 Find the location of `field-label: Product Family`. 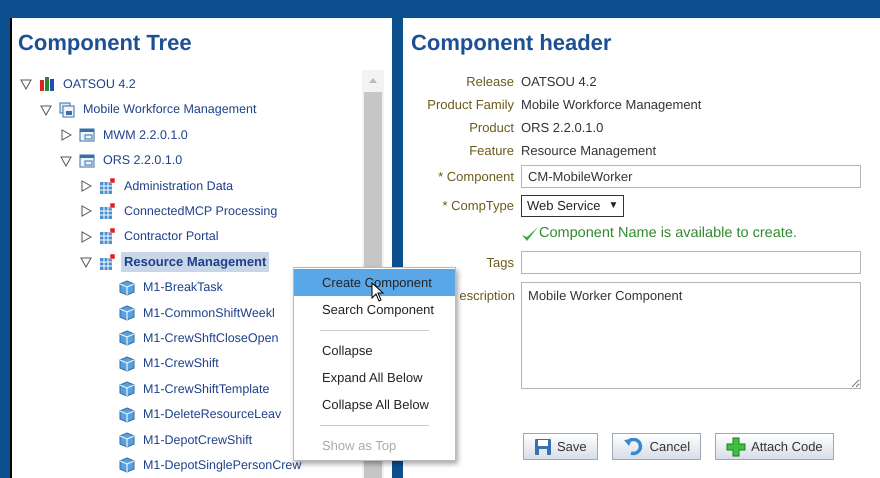

field-label: Product Family is located at coordinates (470, 105).